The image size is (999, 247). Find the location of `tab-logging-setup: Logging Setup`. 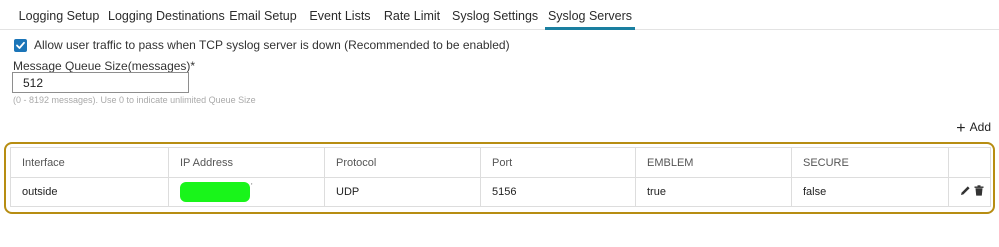

tab-logging-setup: Logging Setup is located at coordinates (59, 14).